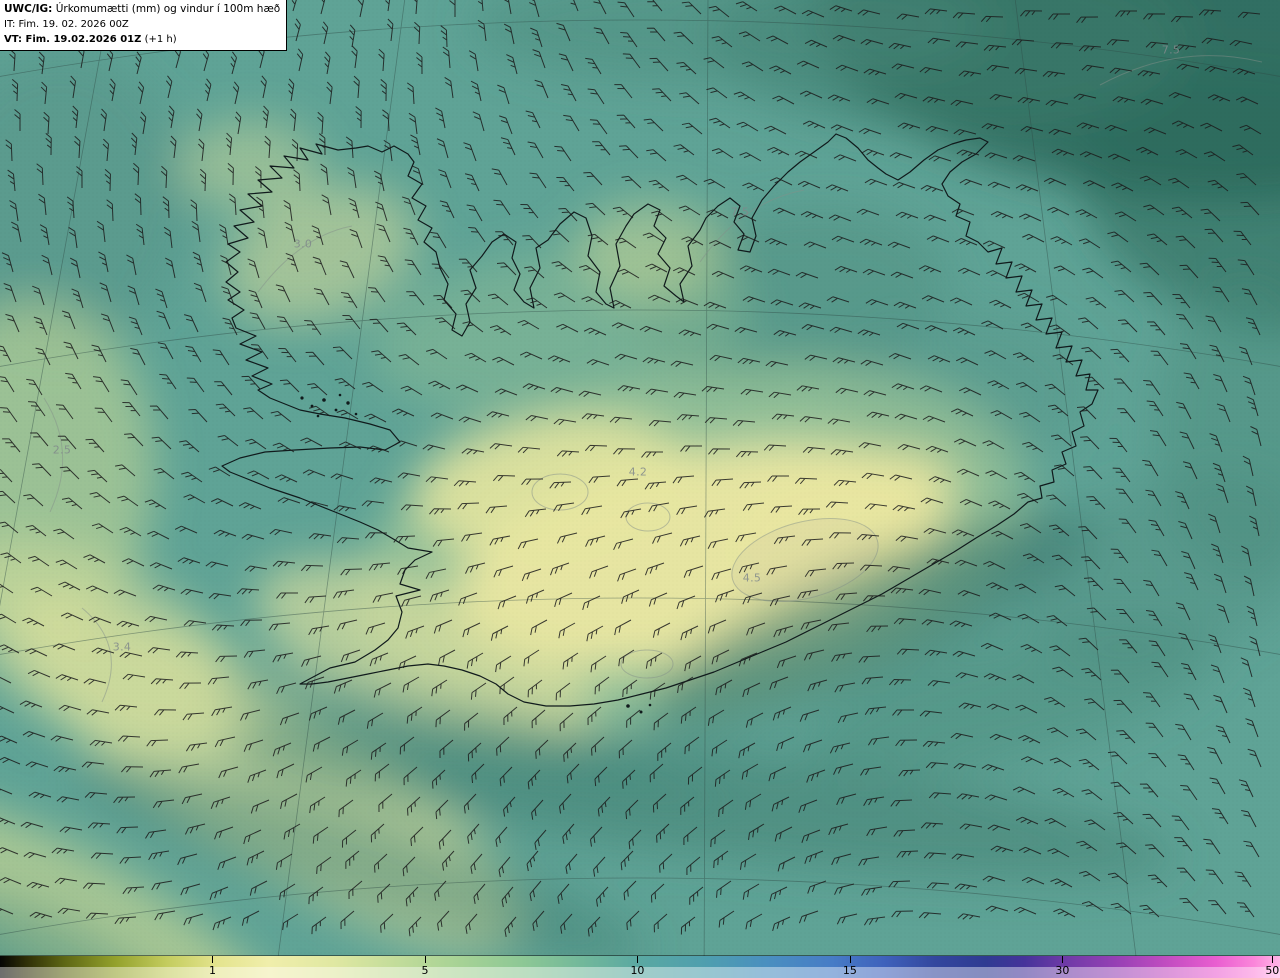 The height and width of the screenshot is (978, 1280). I want to click on valid-time-offset: (+1 h), so click(160, 39).